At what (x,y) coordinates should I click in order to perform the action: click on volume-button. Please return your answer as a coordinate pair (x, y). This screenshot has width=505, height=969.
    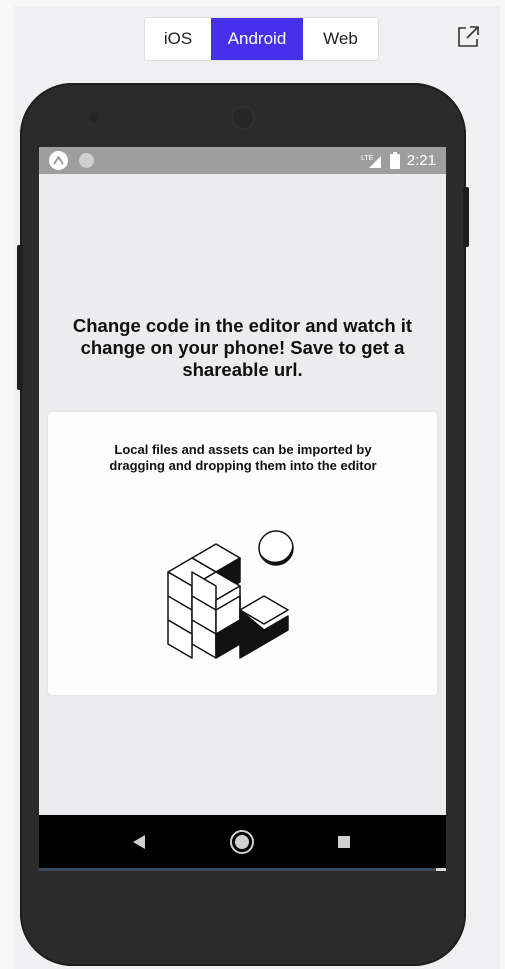
    Looking at the image, I should click on (20, 317).